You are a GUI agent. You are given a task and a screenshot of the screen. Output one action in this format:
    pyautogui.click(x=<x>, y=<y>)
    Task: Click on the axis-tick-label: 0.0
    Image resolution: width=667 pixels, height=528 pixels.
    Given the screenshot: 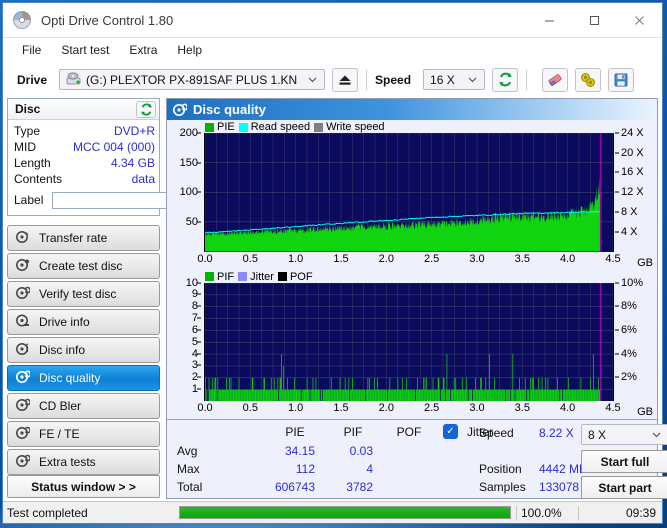 What is the action you would take?
    pyautogui.click(x=205, y=258)
    